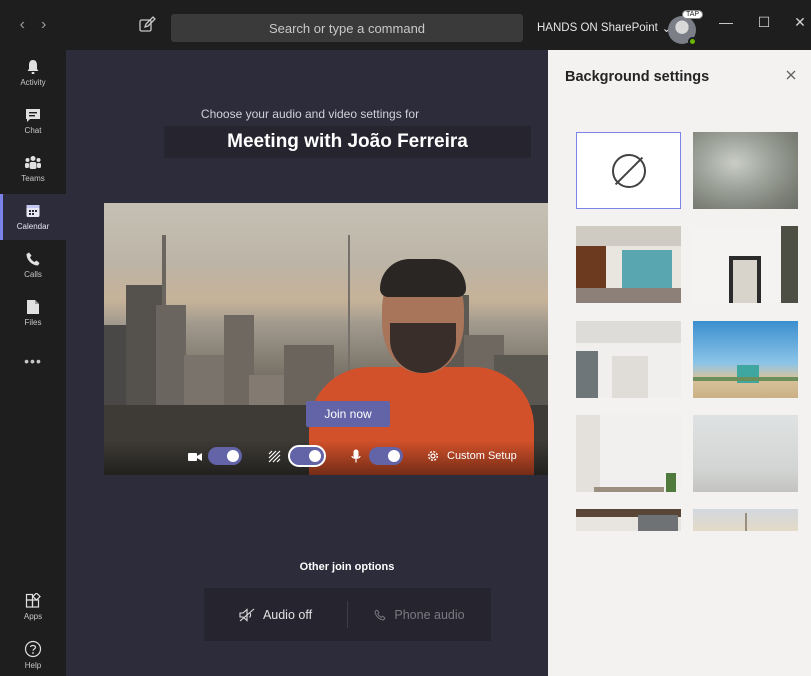 The height and width of the screenshot is (676, 811). I want to click on custom-setup-link: Custom Setup, so click(482, 456).